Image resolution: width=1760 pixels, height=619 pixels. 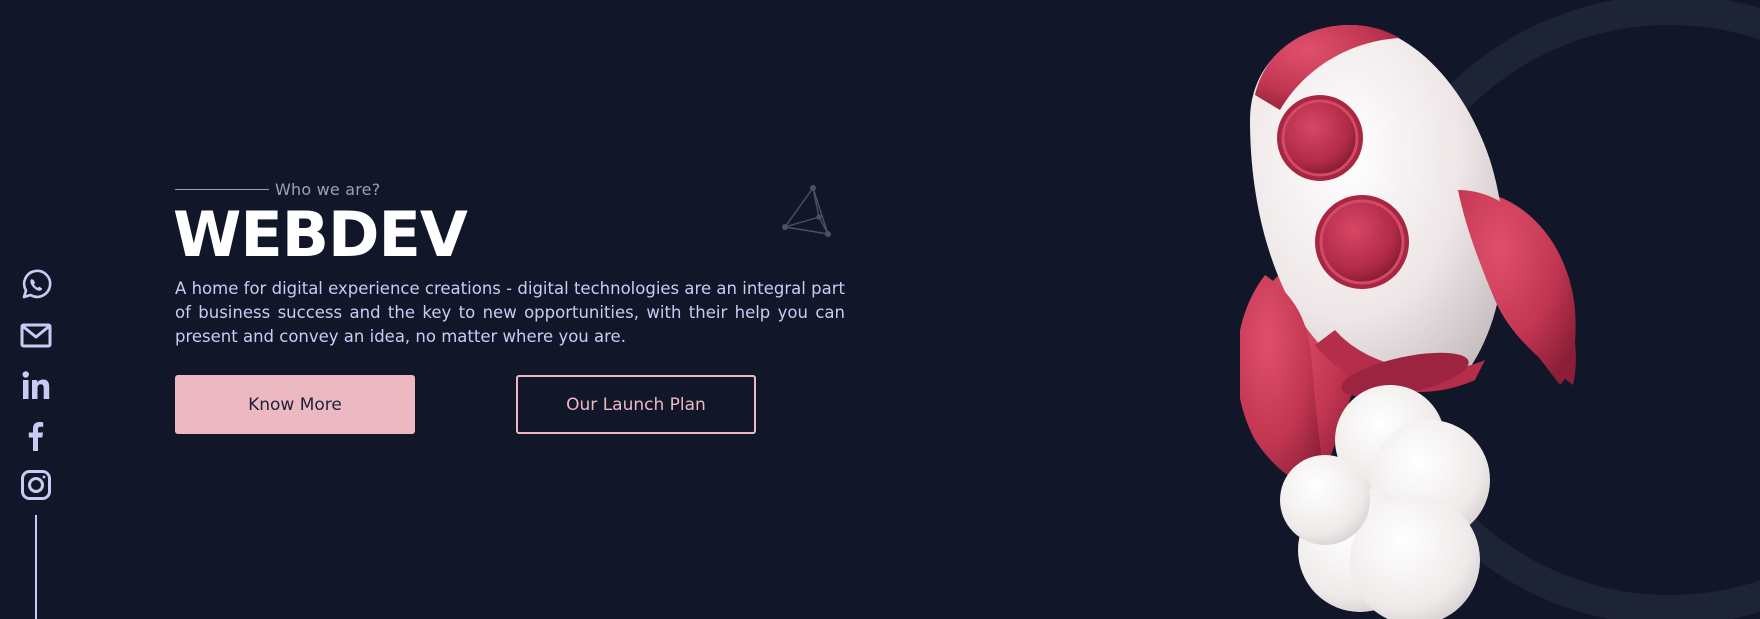 I want to click on social-divider-line, so click(x=36, y=567).